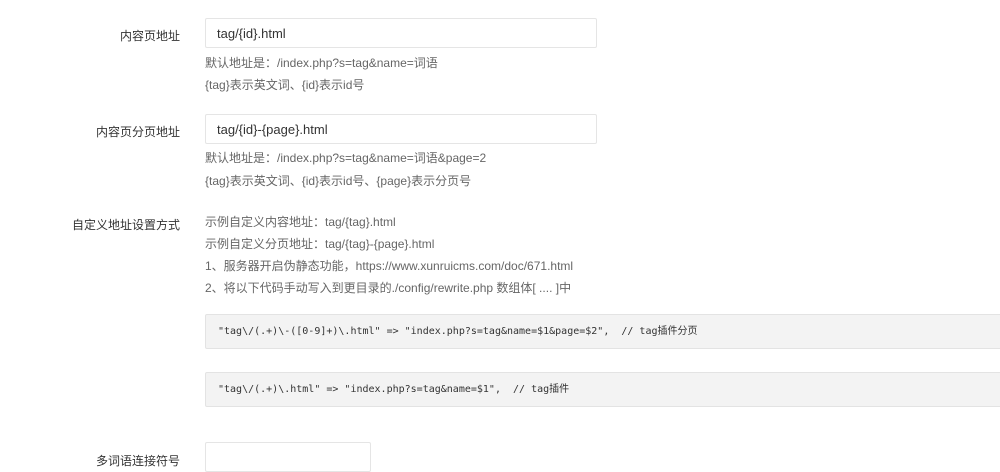 The image size is (1000, 472). What do you see at coordinates (338, 181) in the screenshot?
I see `content-page-url-help-2: {tag}表示英文词、{id}表示id号、{page}表示分页号` at bounding box center [338, 181].